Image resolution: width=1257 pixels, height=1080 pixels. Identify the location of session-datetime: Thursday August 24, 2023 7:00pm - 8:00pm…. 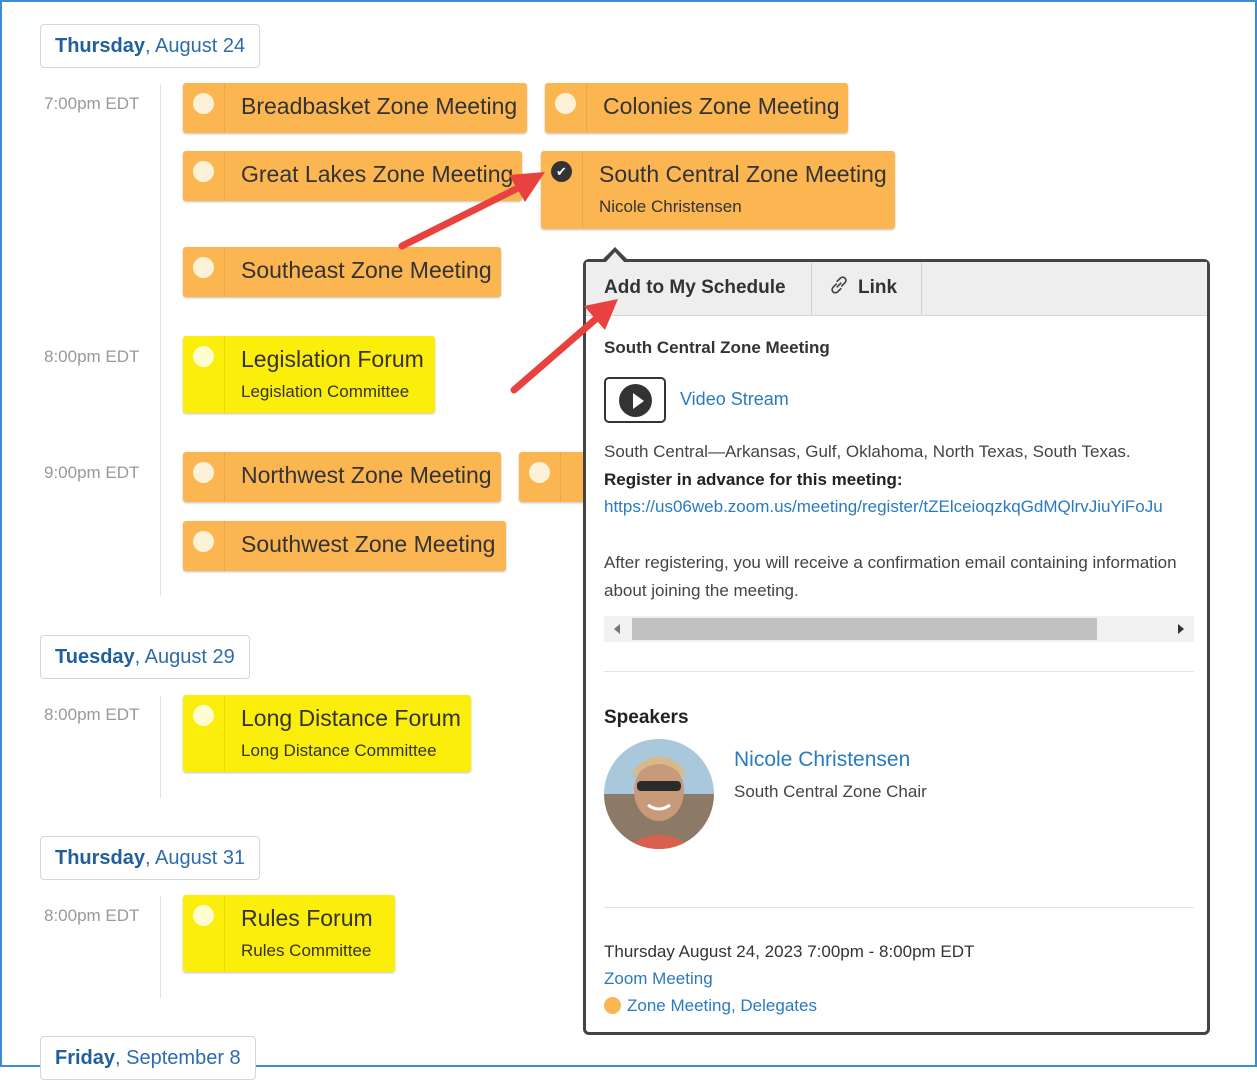
(789, 951).